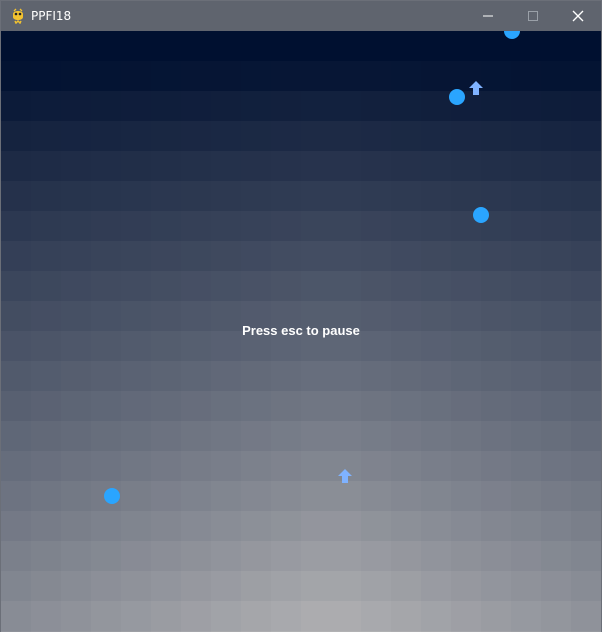  Describe the element at coordinates (533, 16) in the screenshot. I see `maximize-button` at that location.